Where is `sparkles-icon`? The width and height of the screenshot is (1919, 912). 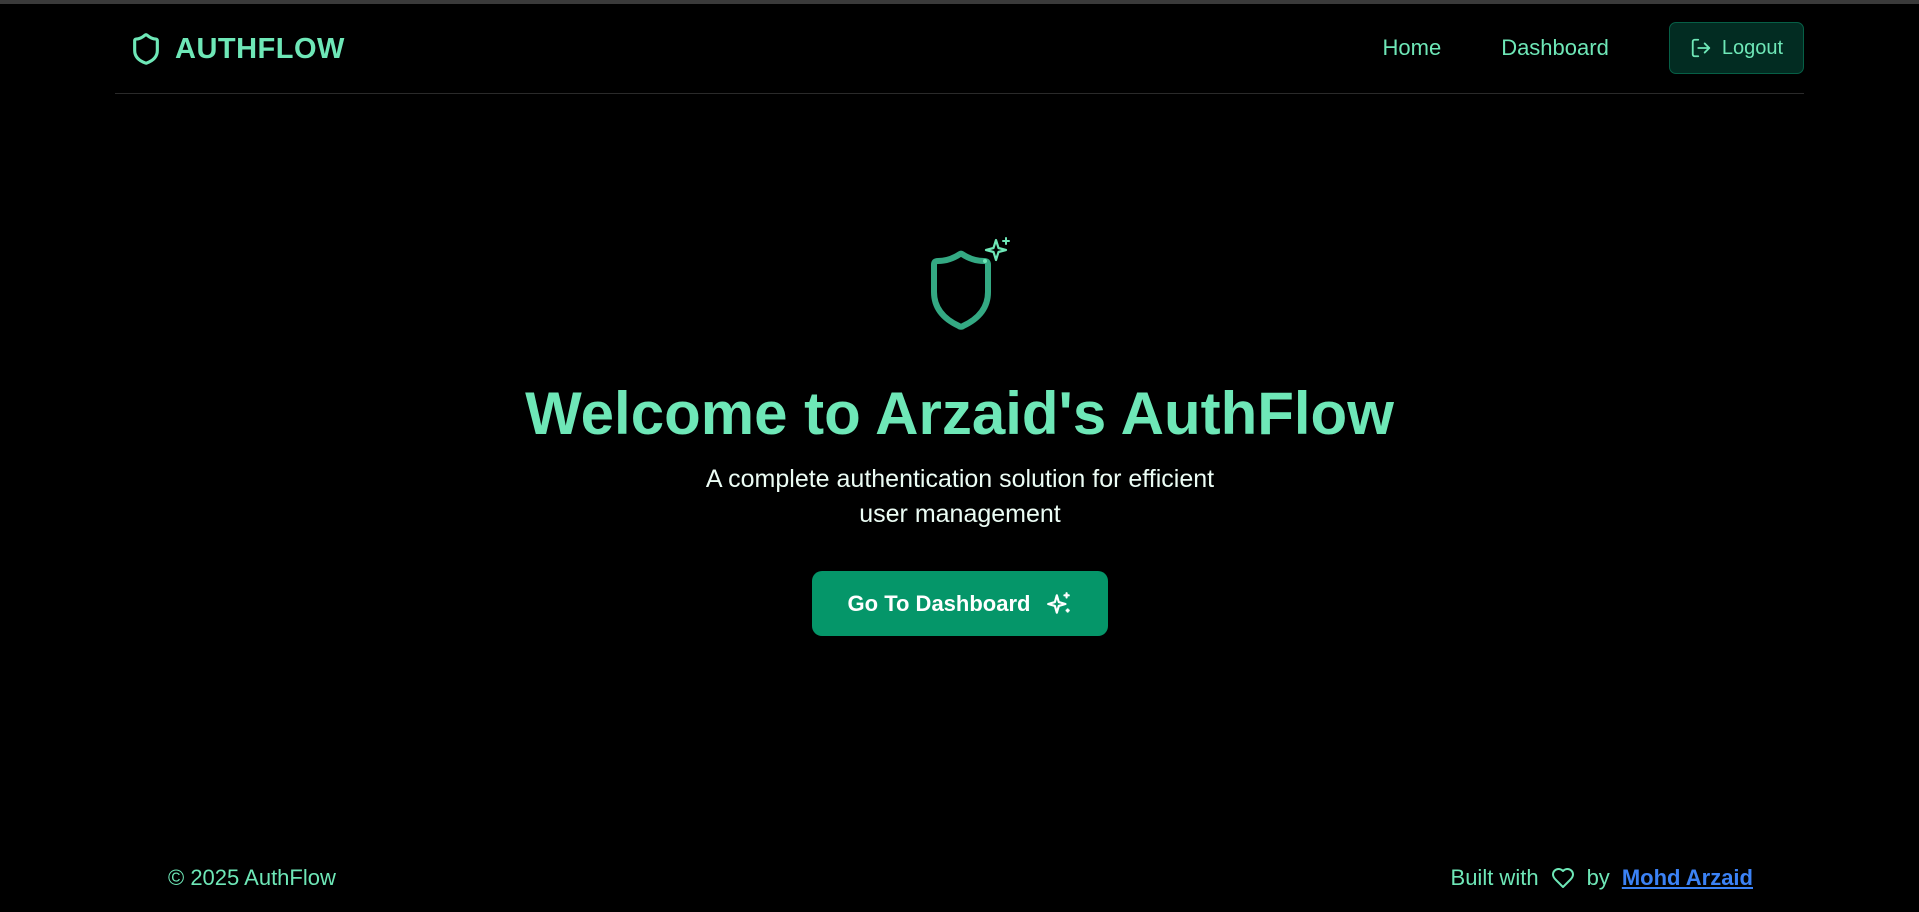
sparkles-icon is located at coordinates (1059, 602).